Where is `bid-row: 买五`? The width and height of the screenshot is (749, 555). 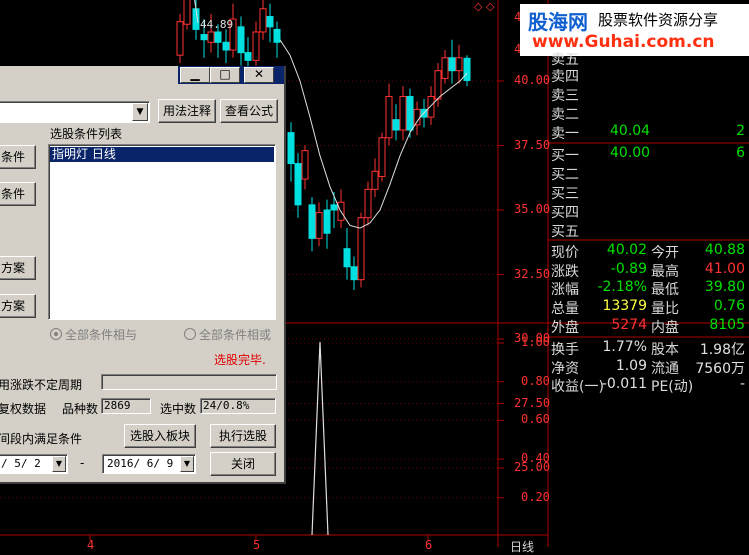 bid-row: 买五 is located at coordinates (649, 230).